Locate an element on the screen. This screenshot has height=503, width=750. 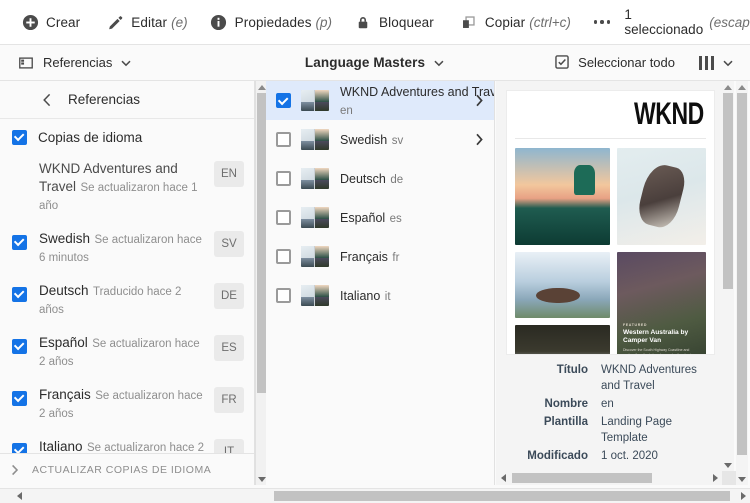
list-item: Italiano it is located at coordinates (380, 295).